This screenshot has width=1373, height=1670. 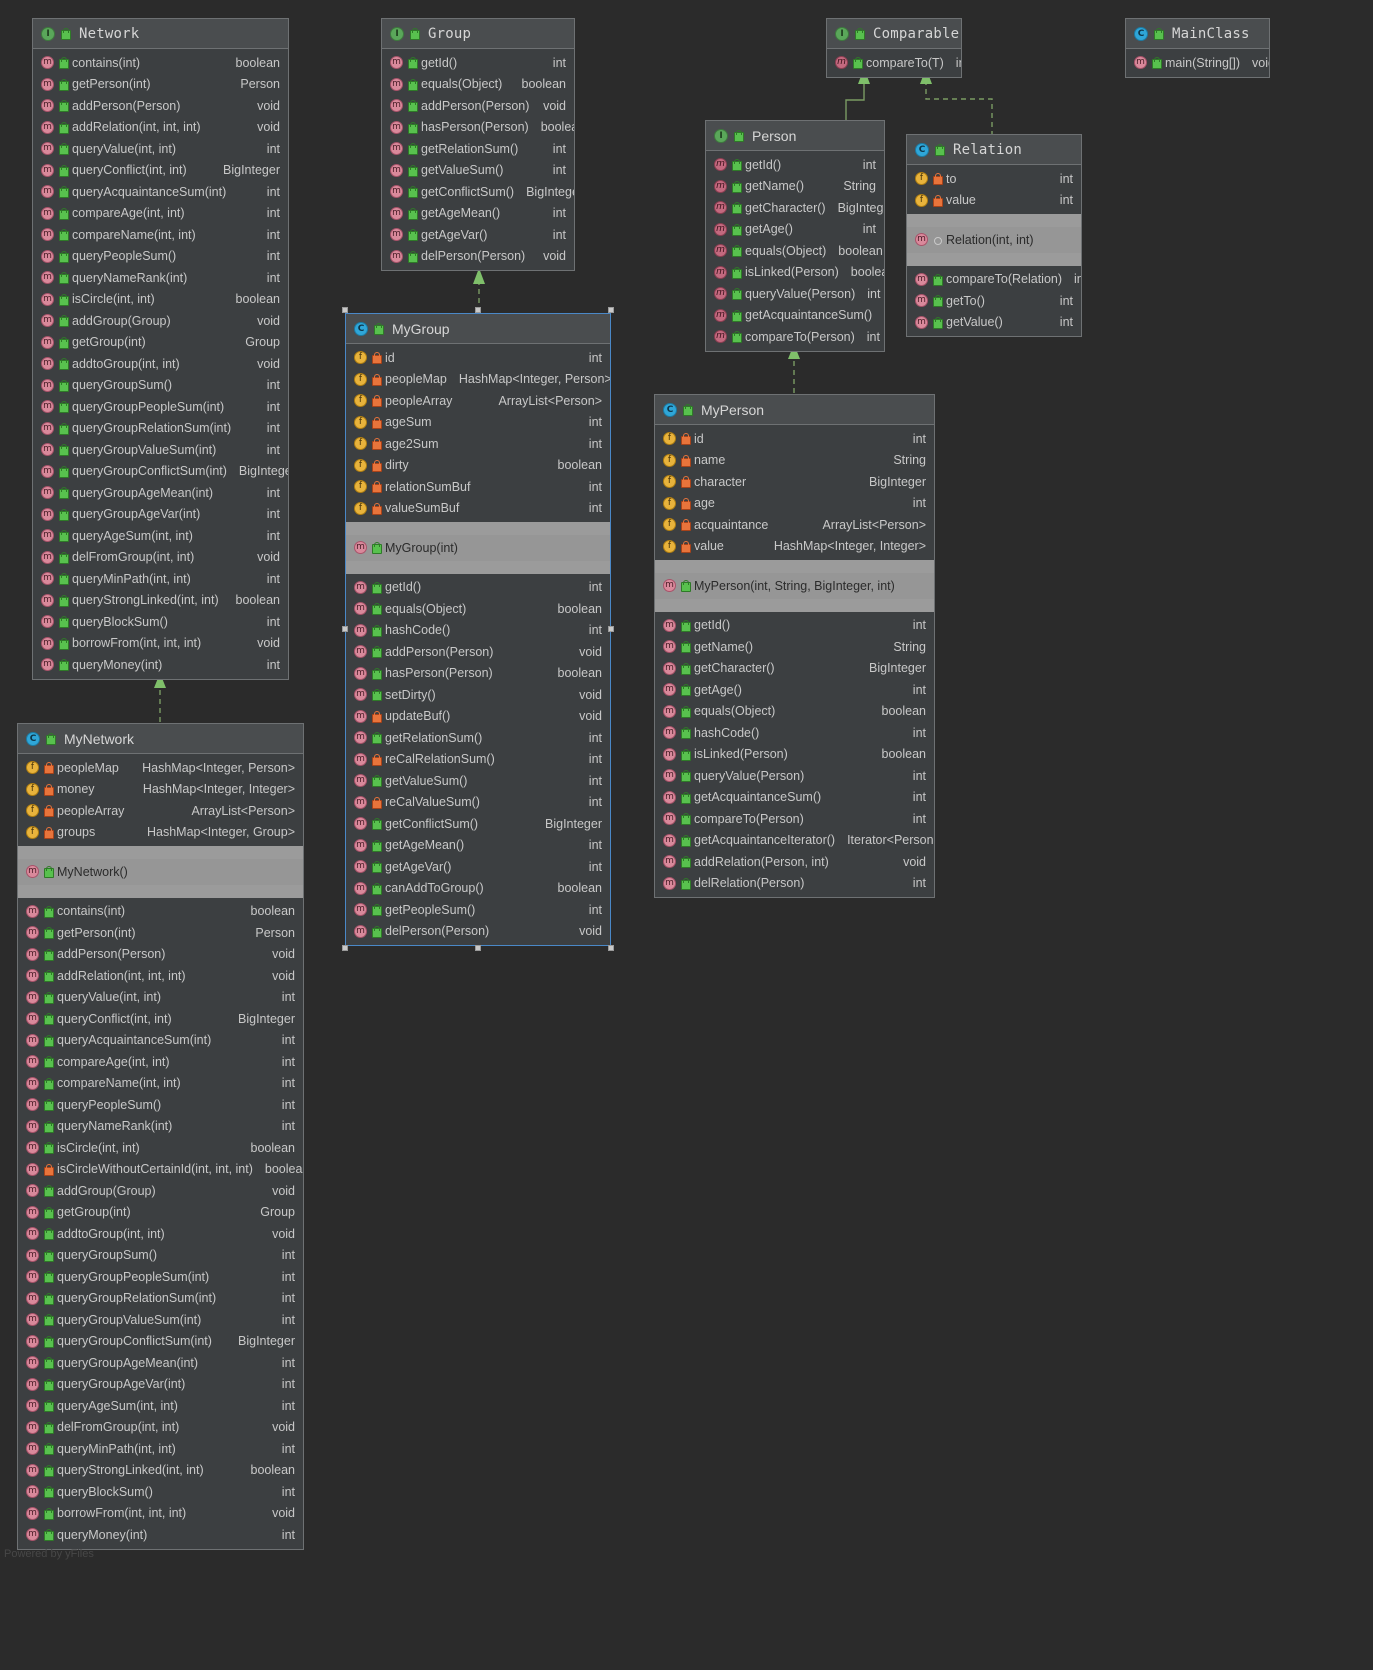 I want to click on method-row: m queryAgeSum(int, int) int, so click(x=160, y=536).